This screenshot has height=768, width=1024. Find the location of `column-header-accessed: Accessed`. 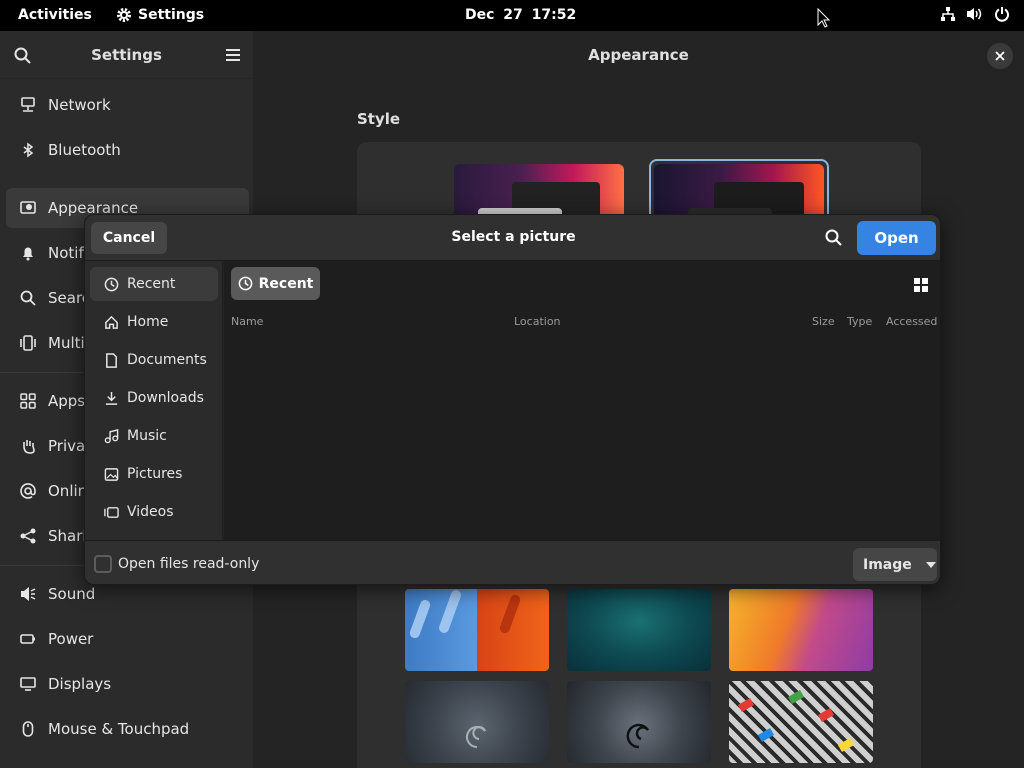

column-header-accessed: Accessed is located at coordinates (911, 321).